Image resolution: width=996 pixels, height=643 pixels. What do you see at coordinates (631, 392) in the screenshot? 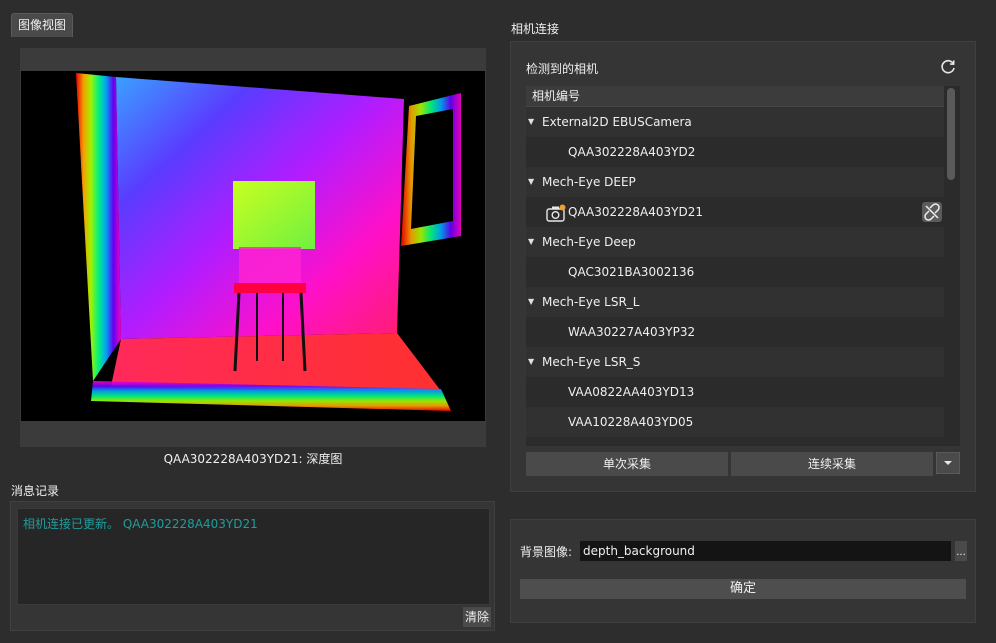
I see `serial-label: VAA0822AA403YD13` at bounding box center [631, 392].